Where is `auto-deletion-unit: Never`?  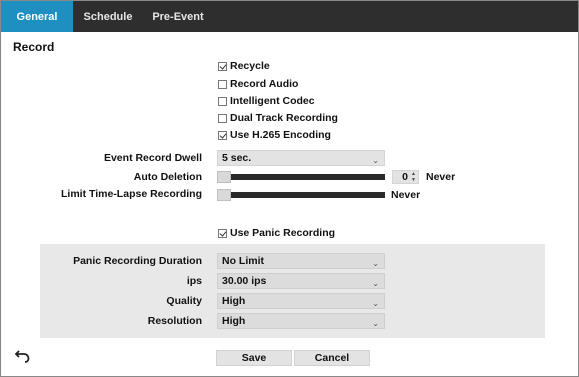 auto-deletion-unit: Never is located at coordinates (441, 177).